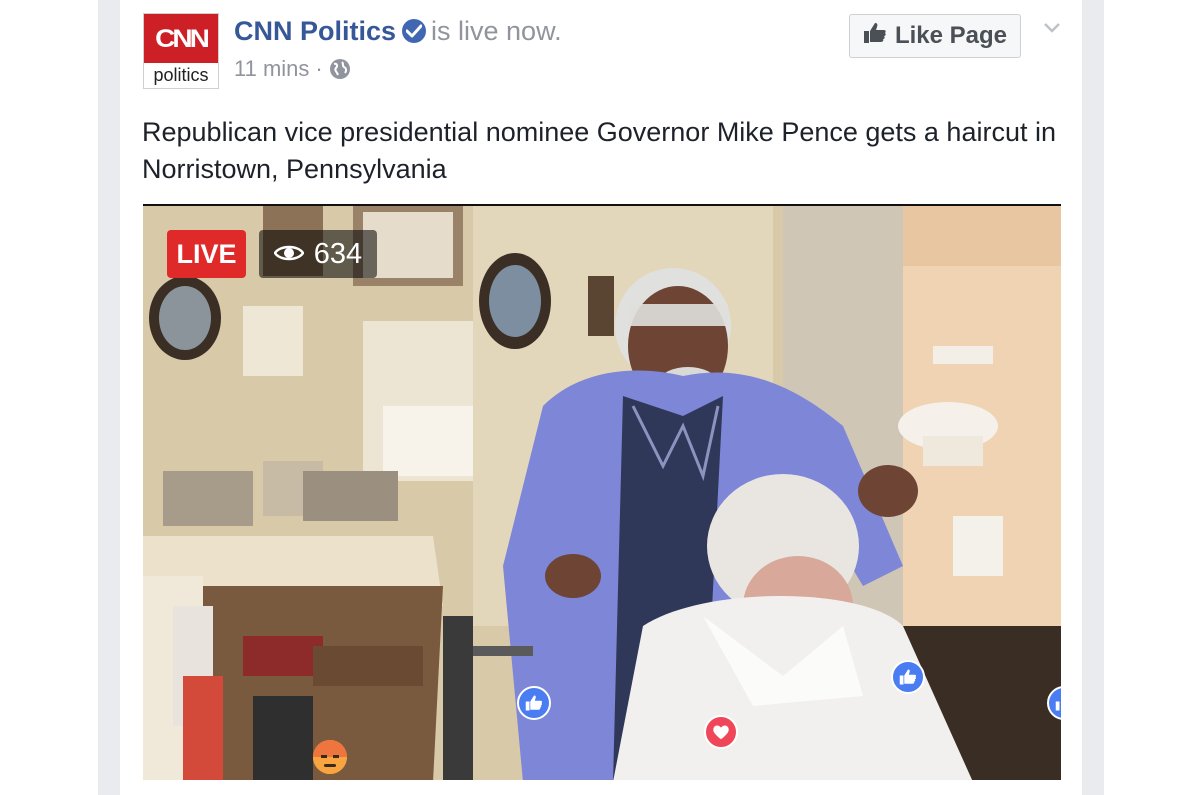  I want to click on avatar-logo: CNN, so click(181, 38).